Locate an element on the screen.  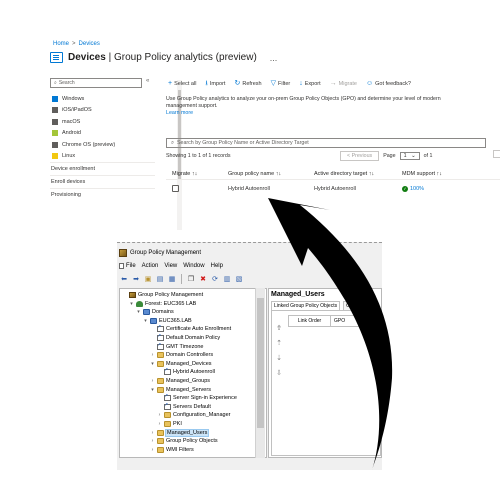
mdm-support-link: 100% is located at coordinates (417, 189).